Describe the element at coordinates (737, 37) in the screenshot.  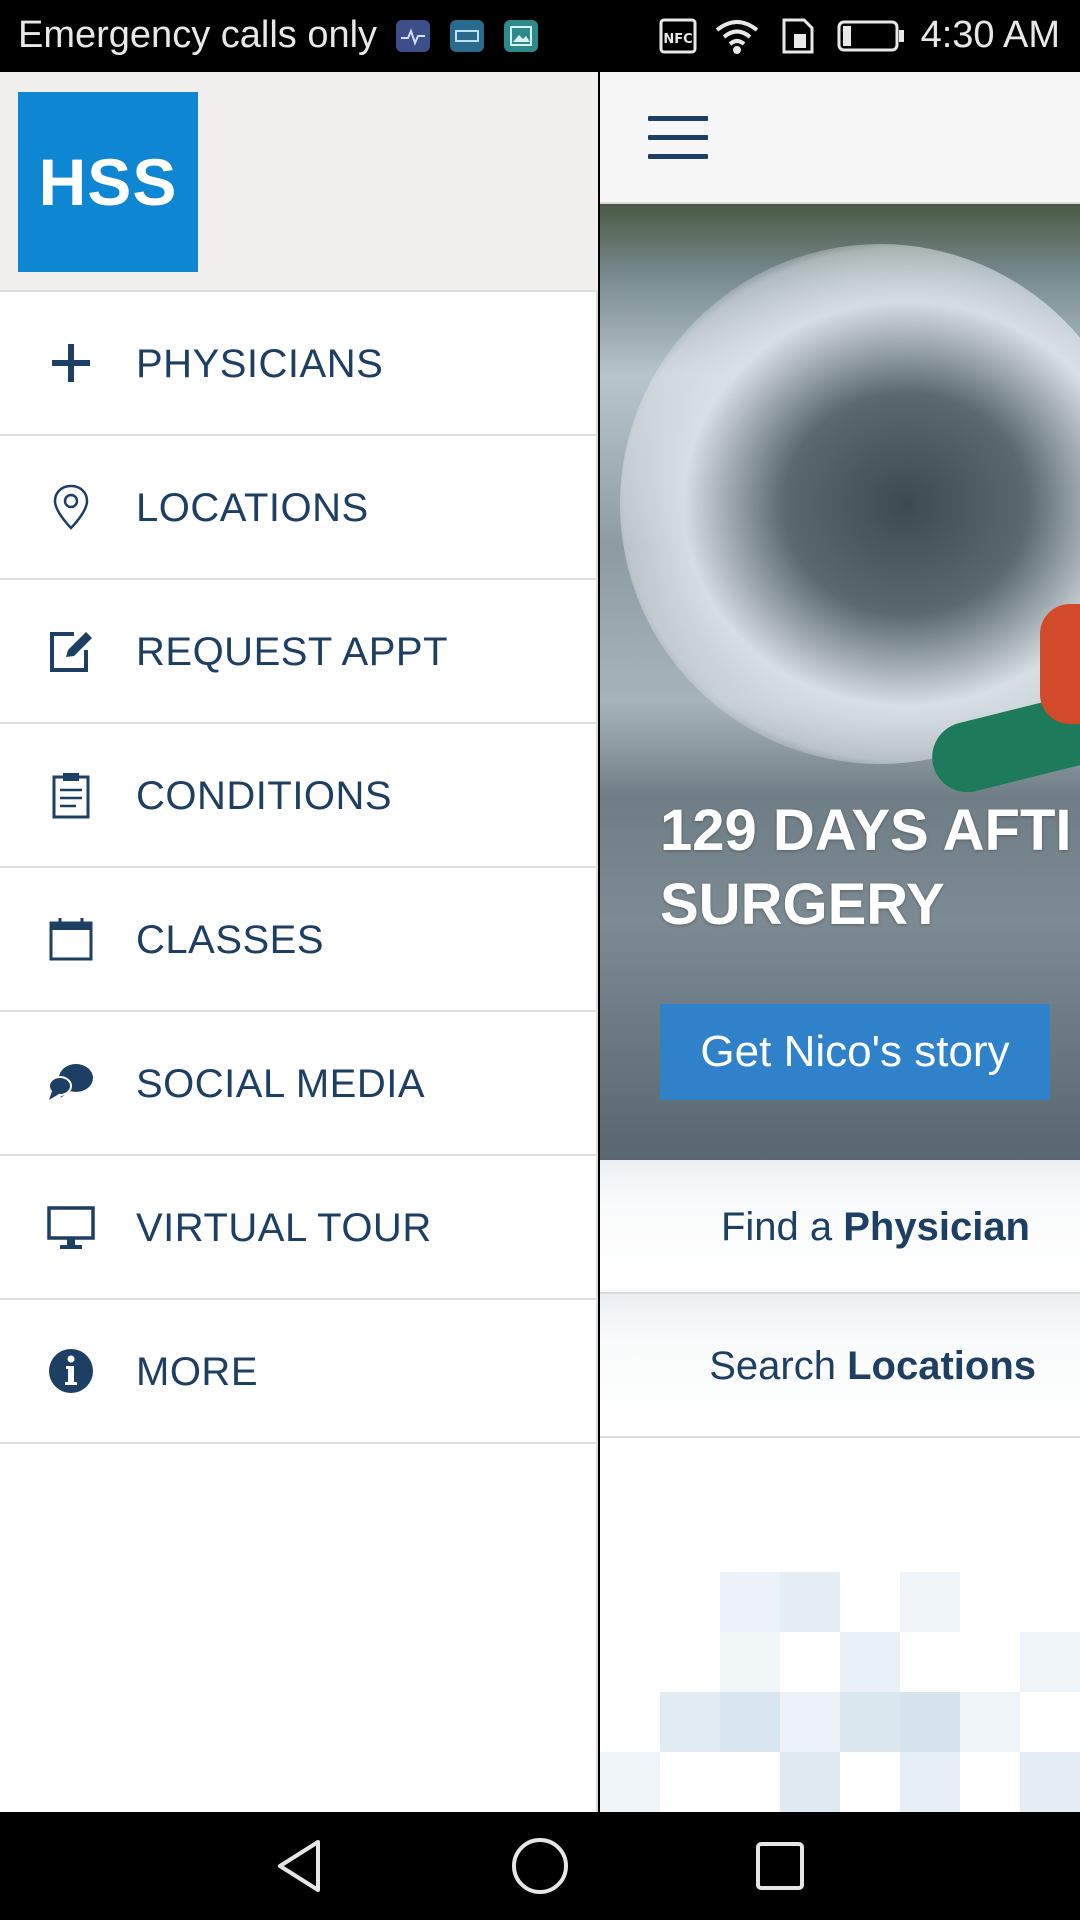
I see `wifi-icon` at that location.